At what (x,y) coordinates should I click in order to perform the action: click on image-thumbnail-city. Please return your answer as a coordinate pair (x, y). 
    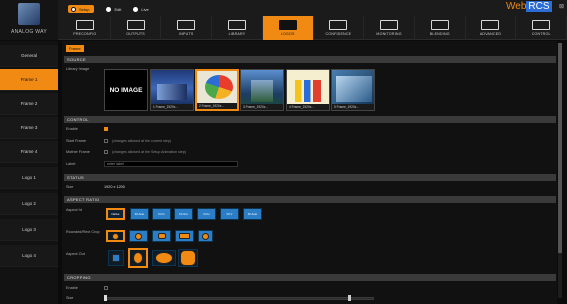
    Looking at the image, I should click on (172, 92).